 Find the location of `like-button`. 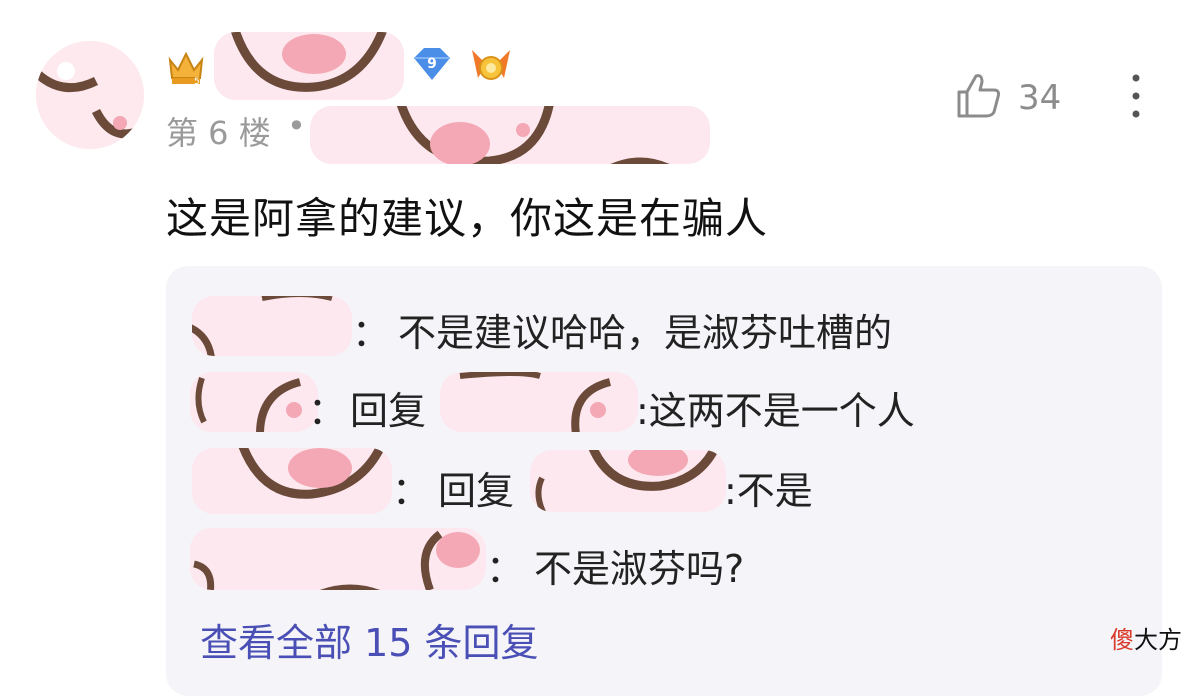

like-button is located at coordinates (979, 96).